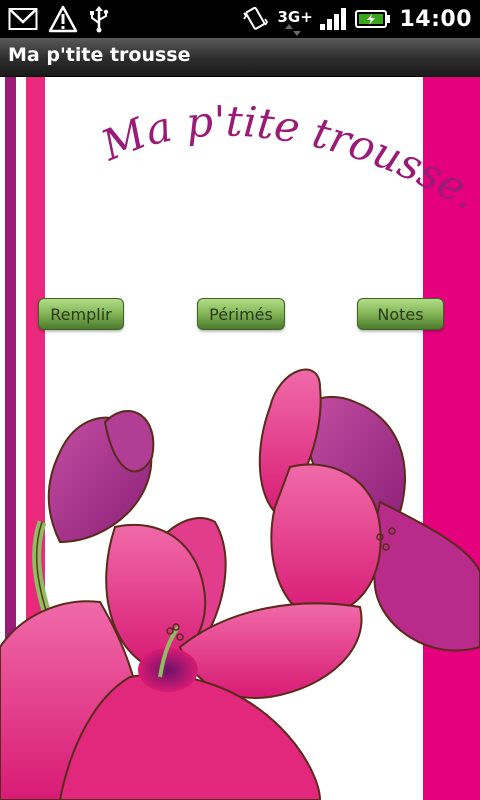  I want to click on app-title: Ma p'tite trousse, so click(99, 55).